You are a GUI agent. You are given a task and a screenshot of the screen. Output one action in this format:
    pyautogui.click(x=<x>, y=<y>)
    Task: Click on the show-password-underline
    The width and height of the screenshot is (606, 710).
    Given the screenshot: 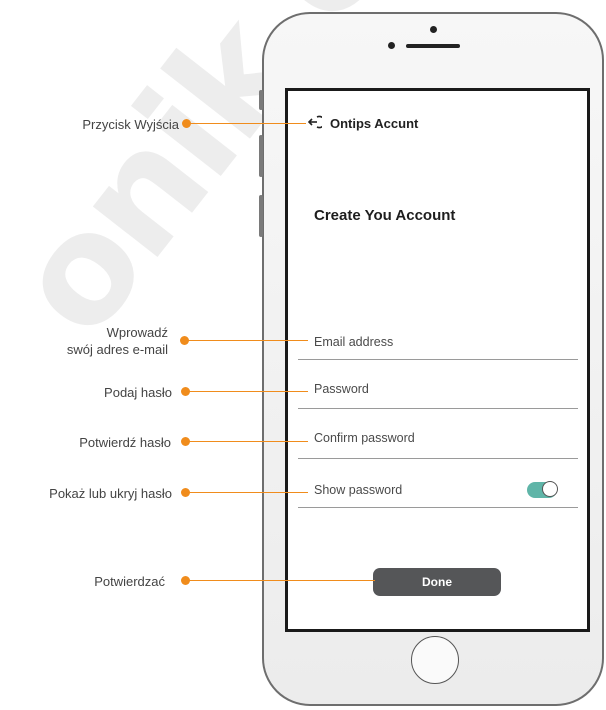 What is the action you would take?
    pyautogui.click(x=438, y=507)
    